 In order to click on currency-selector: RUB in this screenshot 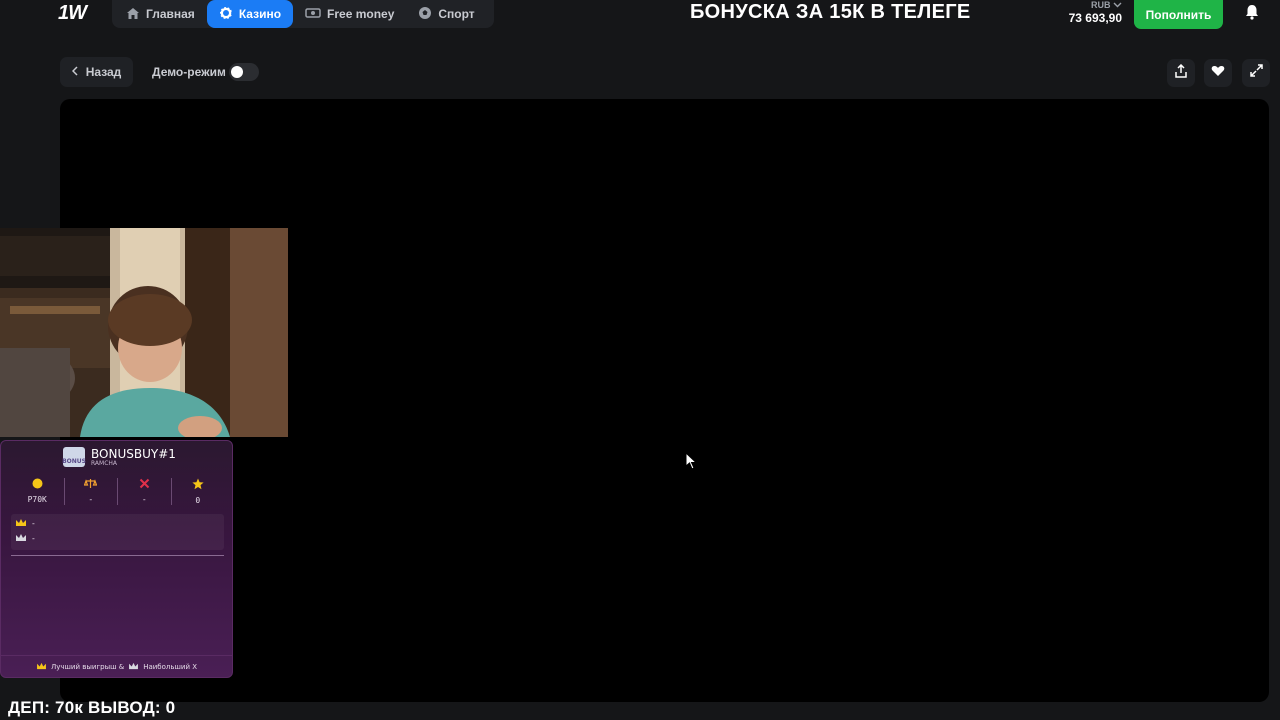, I will do `click(1095, 5)`.